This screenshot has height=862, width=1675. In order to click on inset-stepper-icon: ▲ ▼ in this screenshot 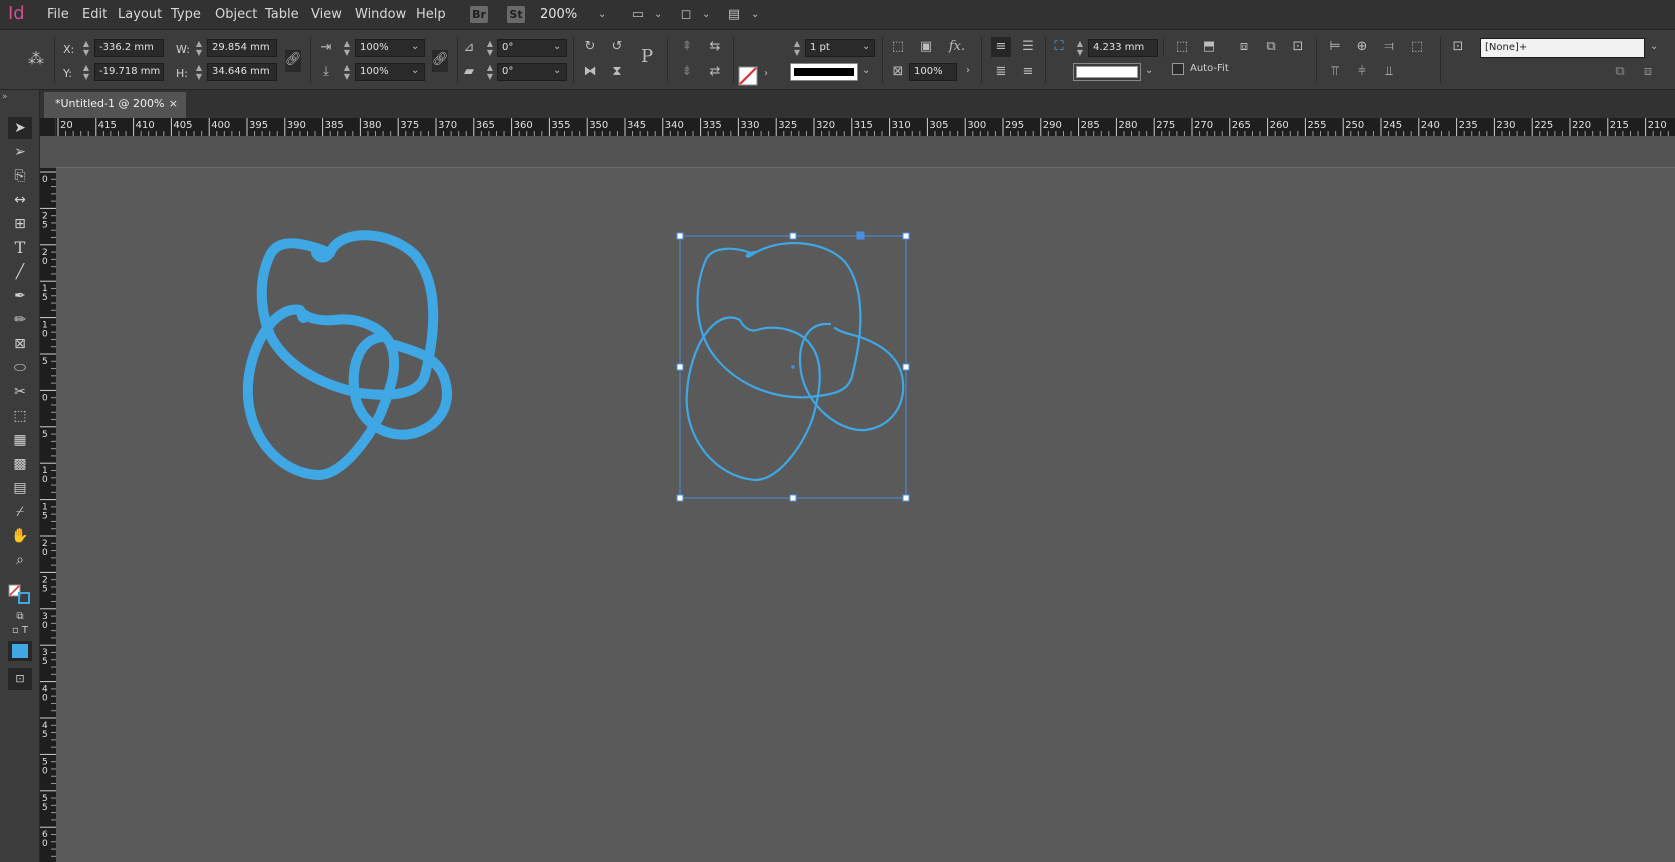, I will do `click(1080, 48)`.